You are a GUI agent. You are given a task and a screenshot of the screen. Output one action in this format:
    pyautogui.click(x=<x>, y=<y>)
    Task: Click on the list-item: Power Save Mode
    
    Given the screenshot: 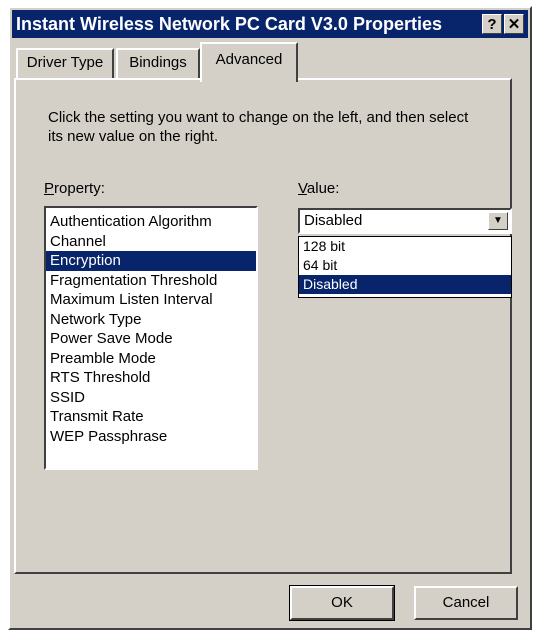 What is the action you would take?
    pyautogui.click(x=151, y=339)
    